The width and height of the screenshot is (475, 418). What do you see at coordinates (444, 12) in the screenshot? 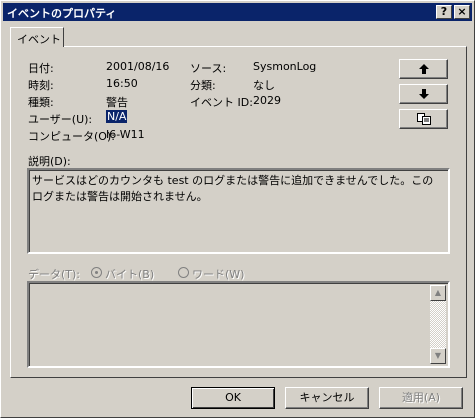
I see `help-button: ?` at bounding box center [444, 12].